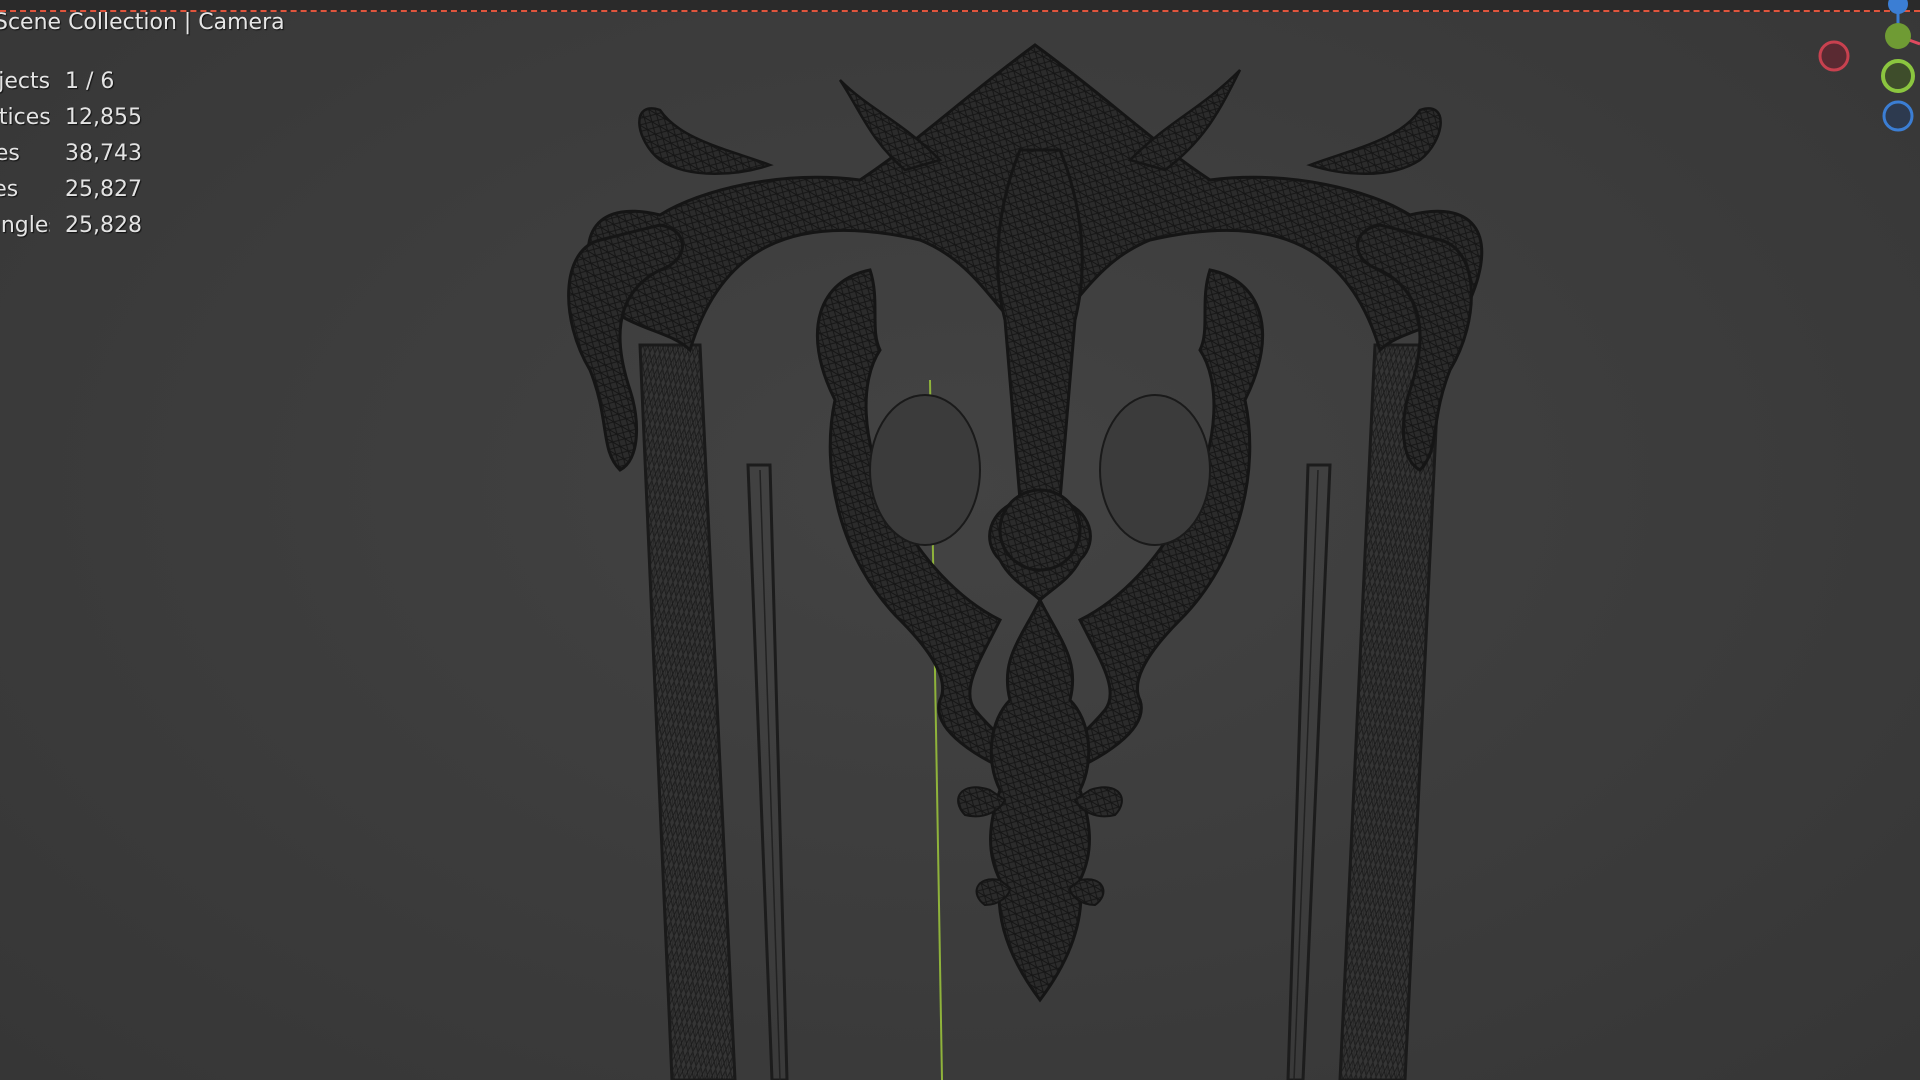  What do you see at coordinates (1898, 76) in the screenshot?
I see `gizmo-neg-y-circle` at bounding box center [1898, 76].